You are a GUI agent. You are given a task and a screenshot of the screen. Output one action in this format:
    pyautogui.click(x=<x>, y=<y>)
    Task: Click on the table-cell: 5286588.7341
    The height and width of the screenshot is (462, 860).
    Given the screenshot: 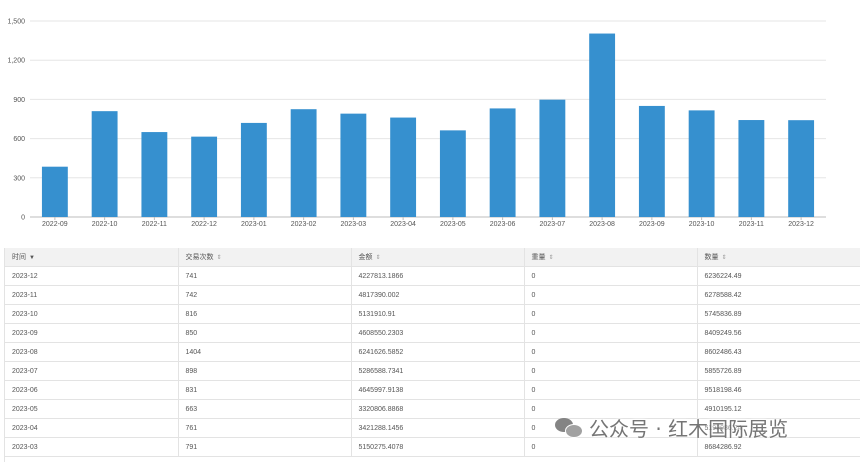 What is the action you would take?
    pyautogui.click(x=438, y=371)
    